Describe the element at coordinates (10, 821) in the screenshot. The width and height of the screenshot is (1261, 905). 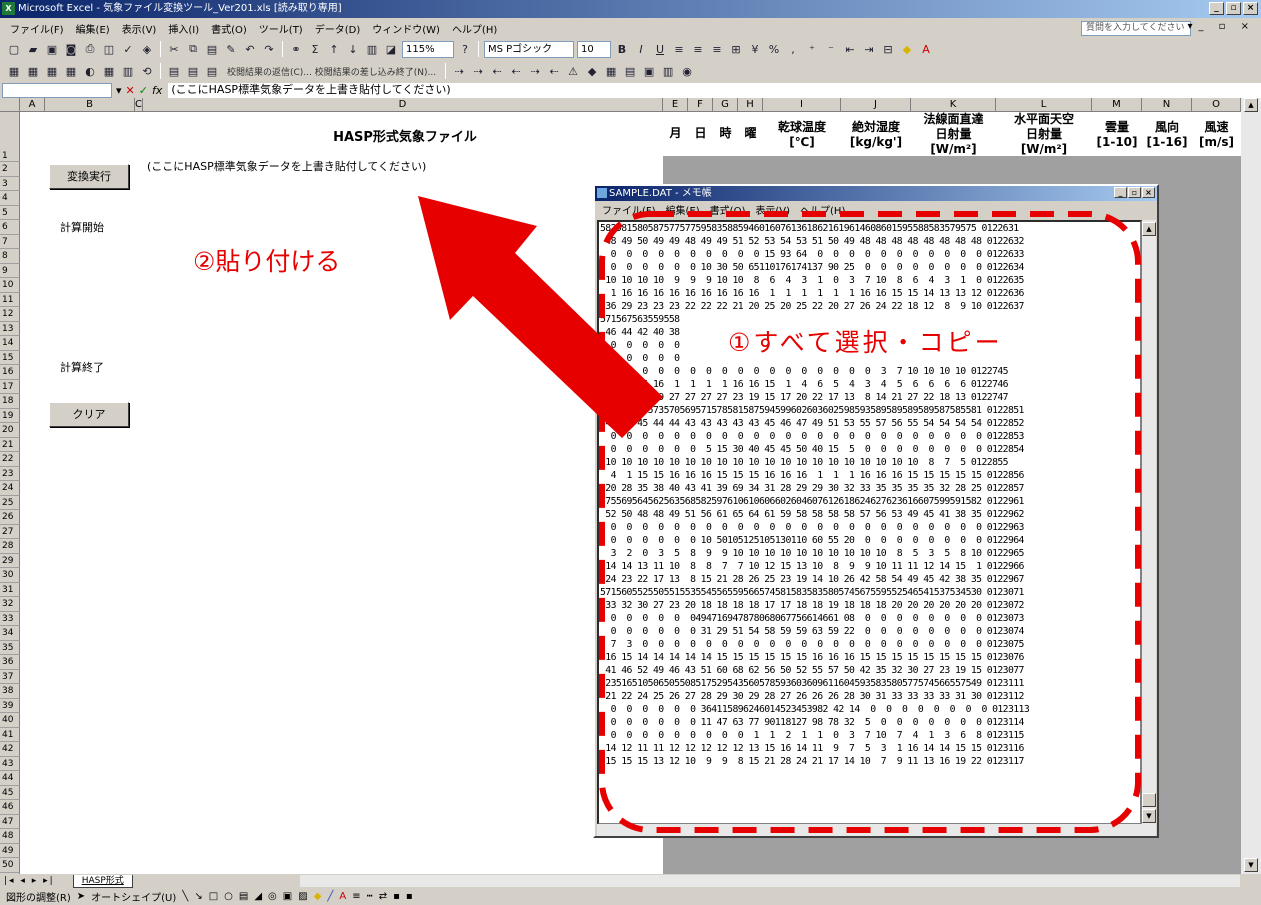
I see `row-header: 47` at that location.